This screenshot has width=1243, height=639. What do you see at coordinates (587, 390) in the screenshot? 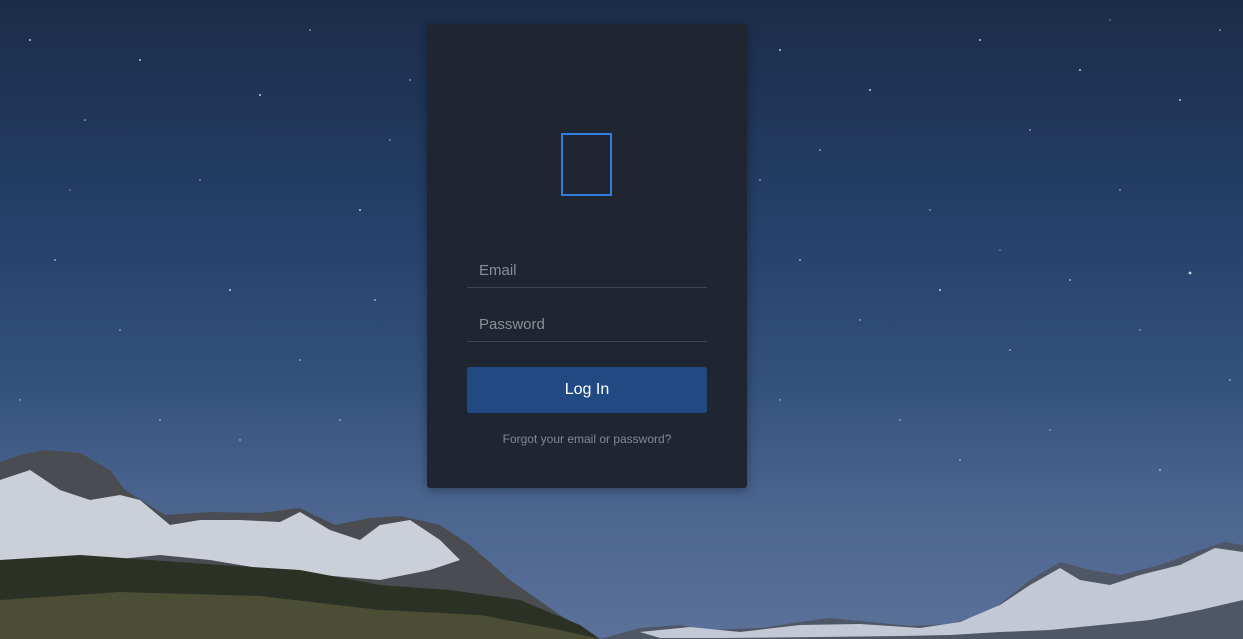
I see `login-button: Log In` at bounding box center [587, 390].